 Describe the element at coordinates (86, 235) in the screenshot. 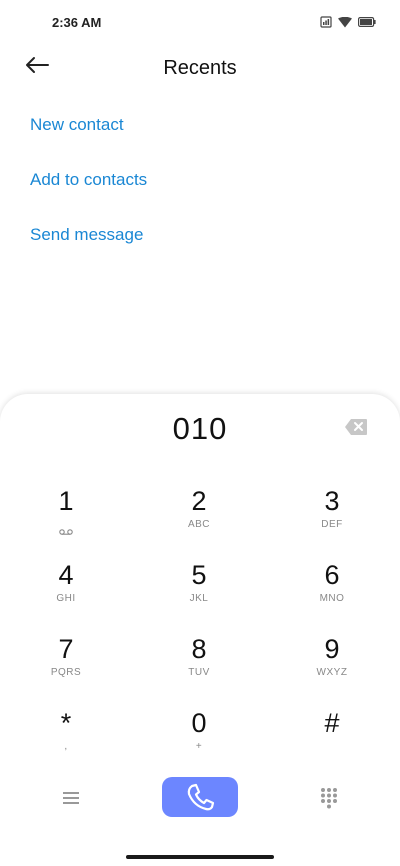

I see `send-message-link: Send message` at that location.